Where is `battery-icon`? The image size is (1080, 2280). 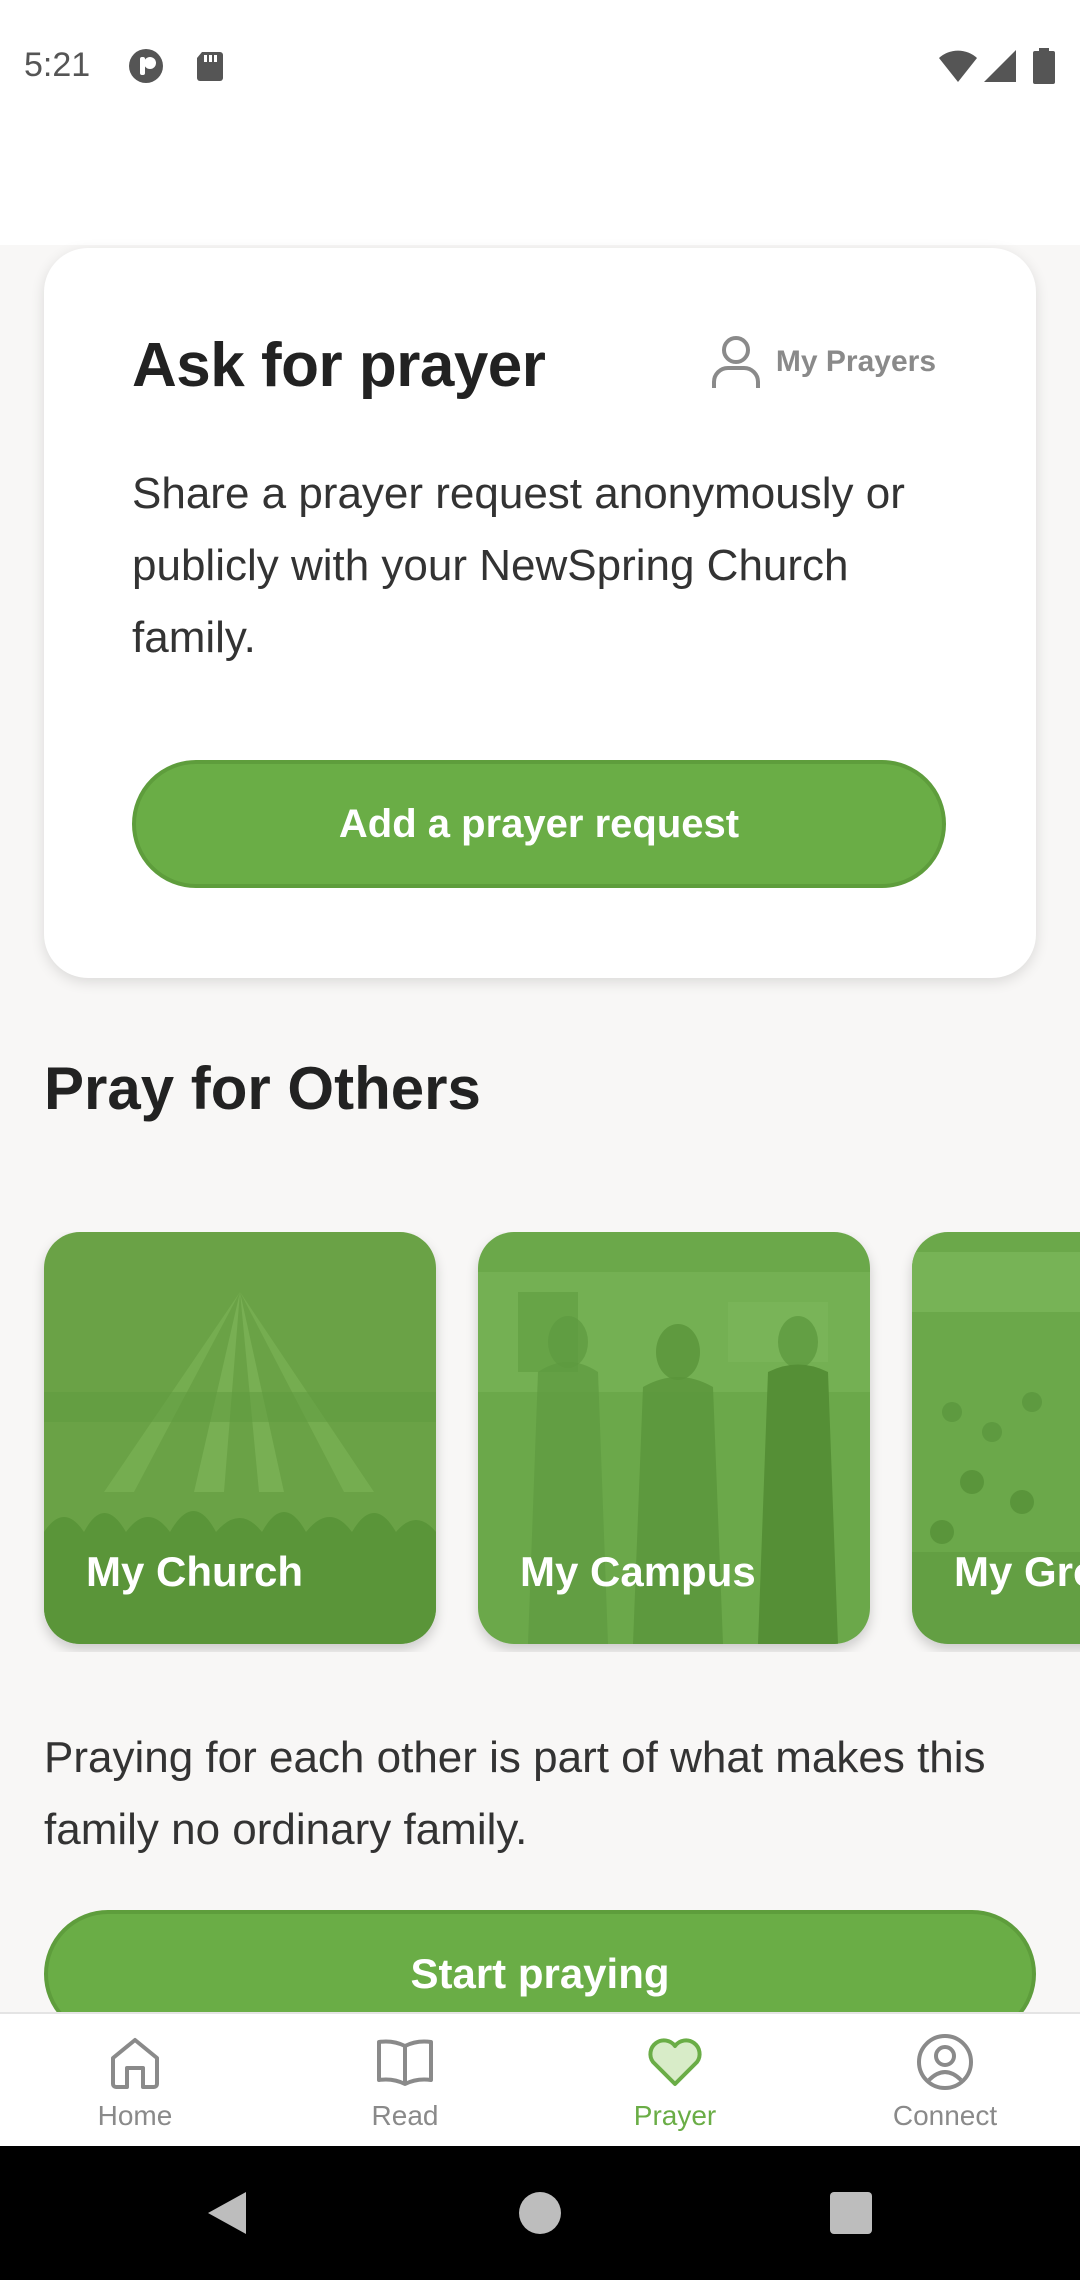
battery-icon is located at coordinates (1044, 66).